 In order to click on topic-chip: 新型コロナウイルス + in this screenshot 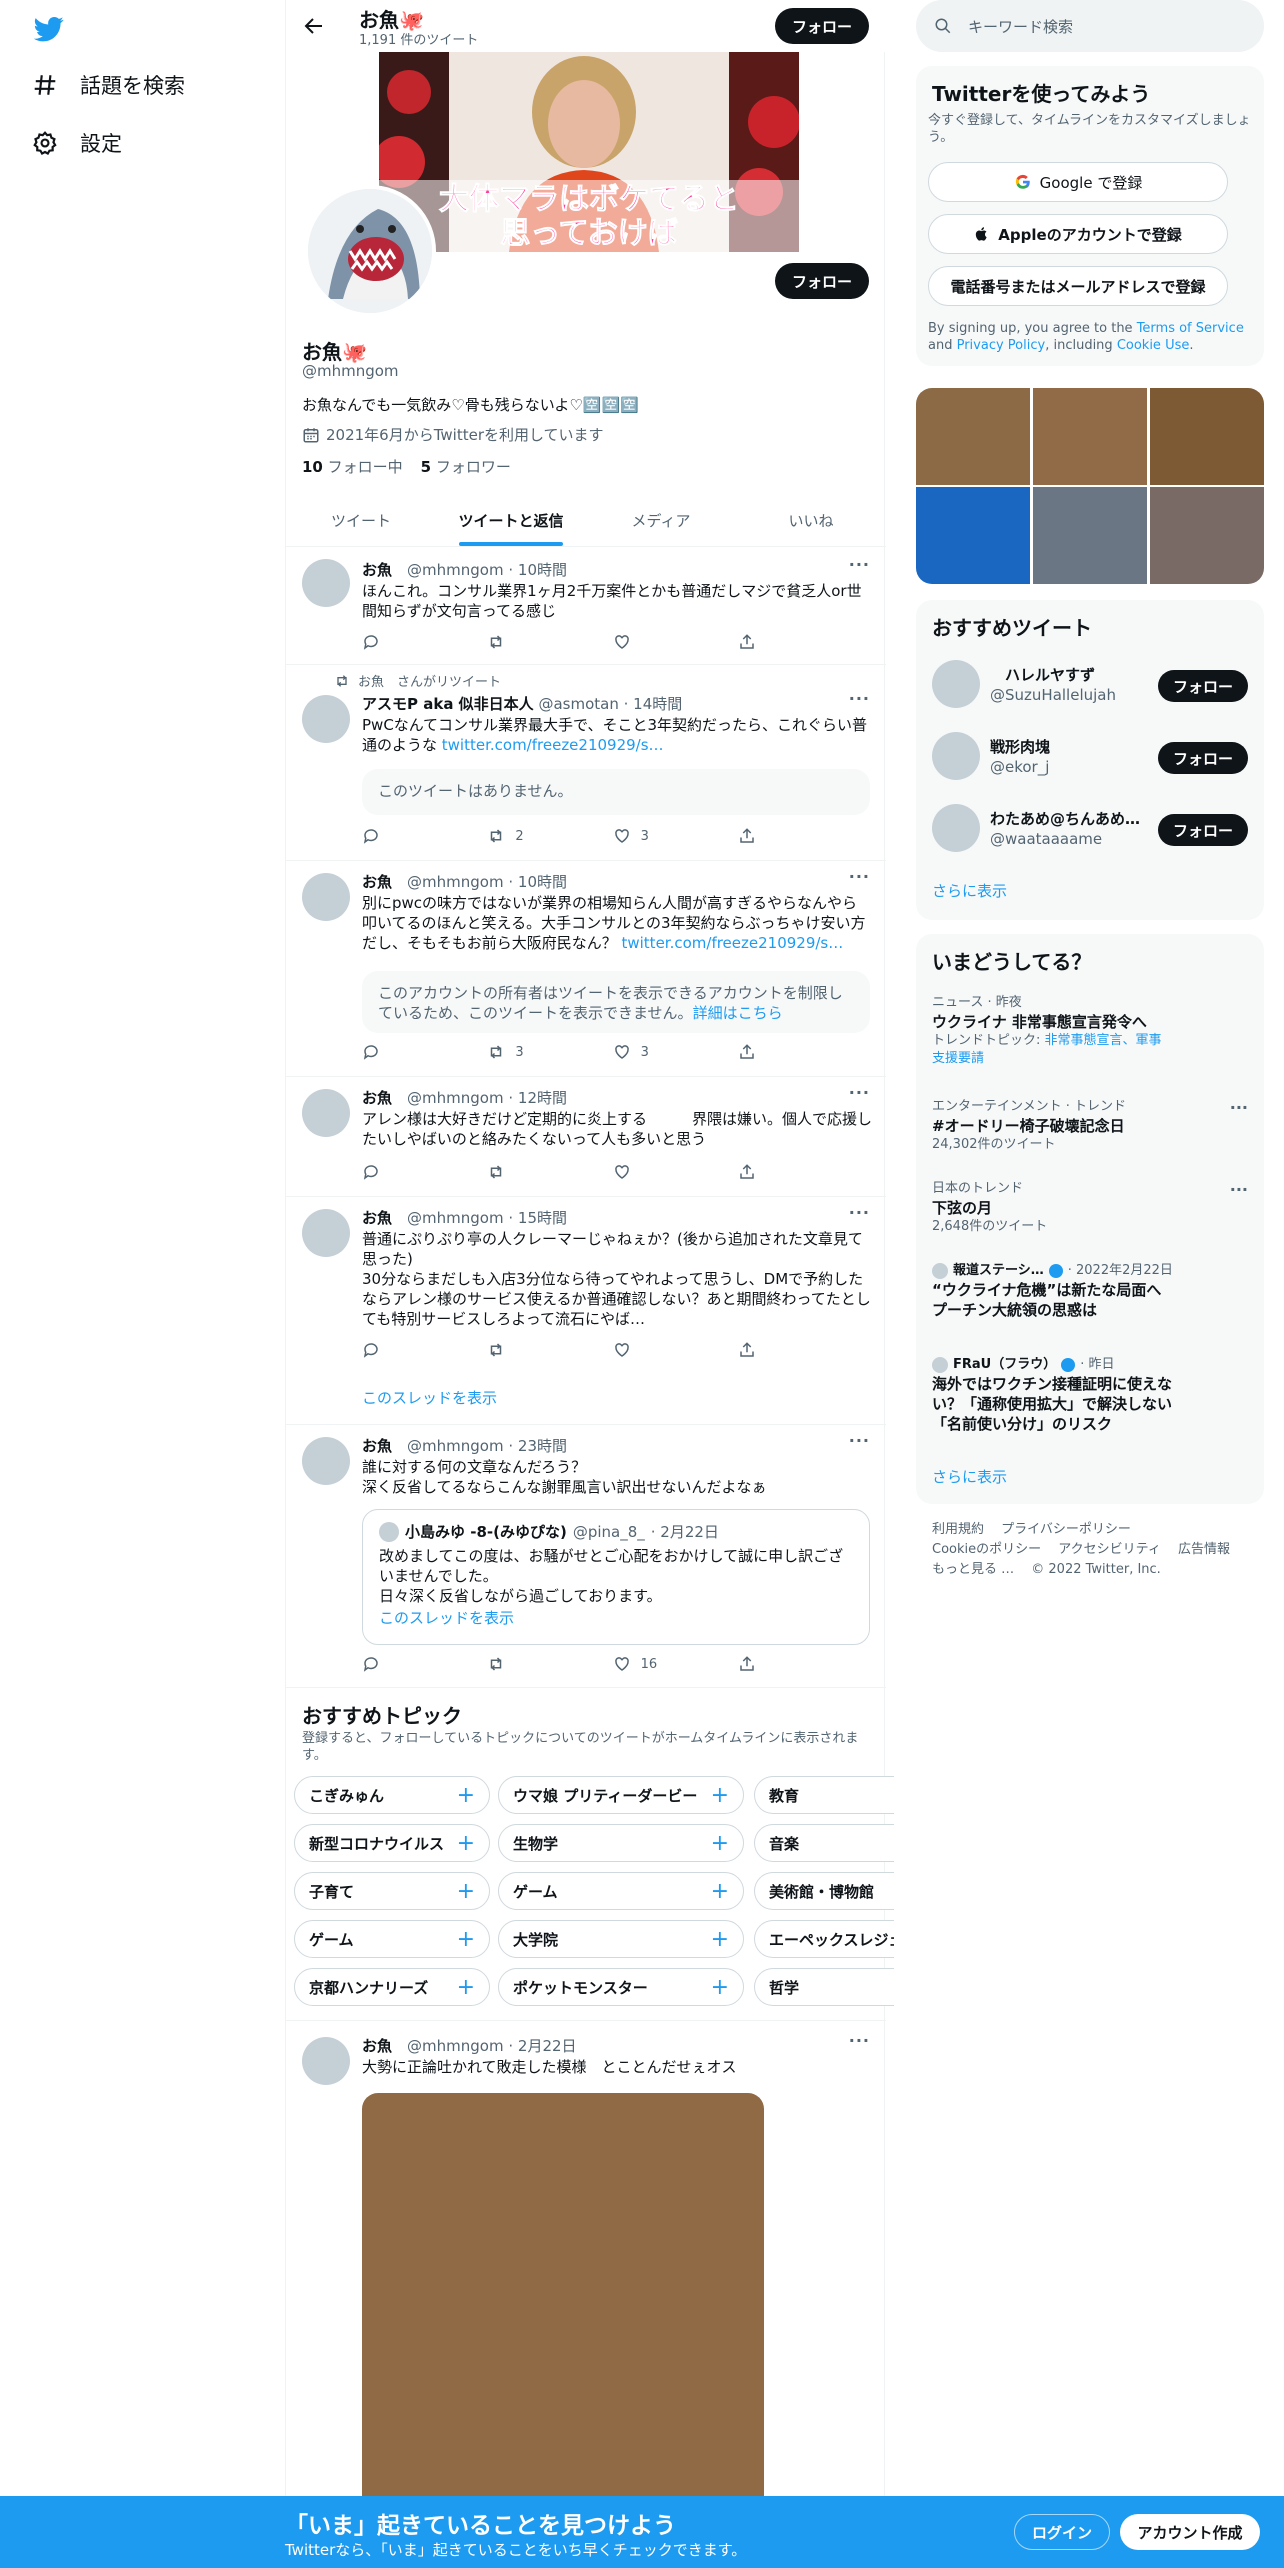, I will do `click(392, 1843)`.